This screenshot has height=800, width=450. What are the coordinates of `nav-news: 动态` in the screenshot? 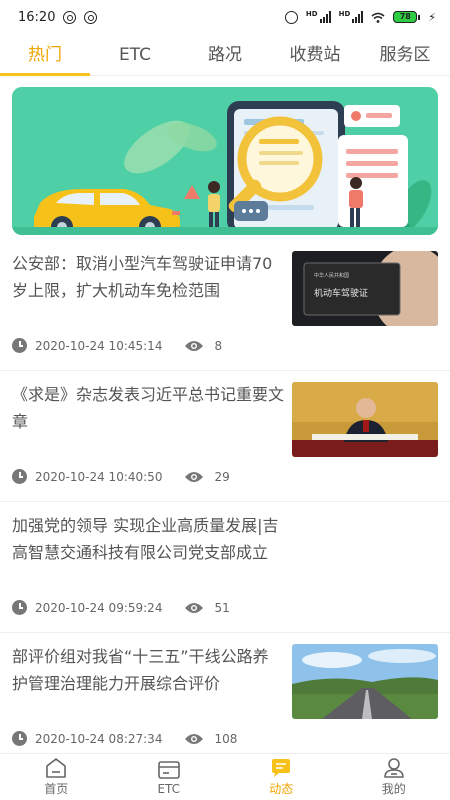 It's located at (281, 777).